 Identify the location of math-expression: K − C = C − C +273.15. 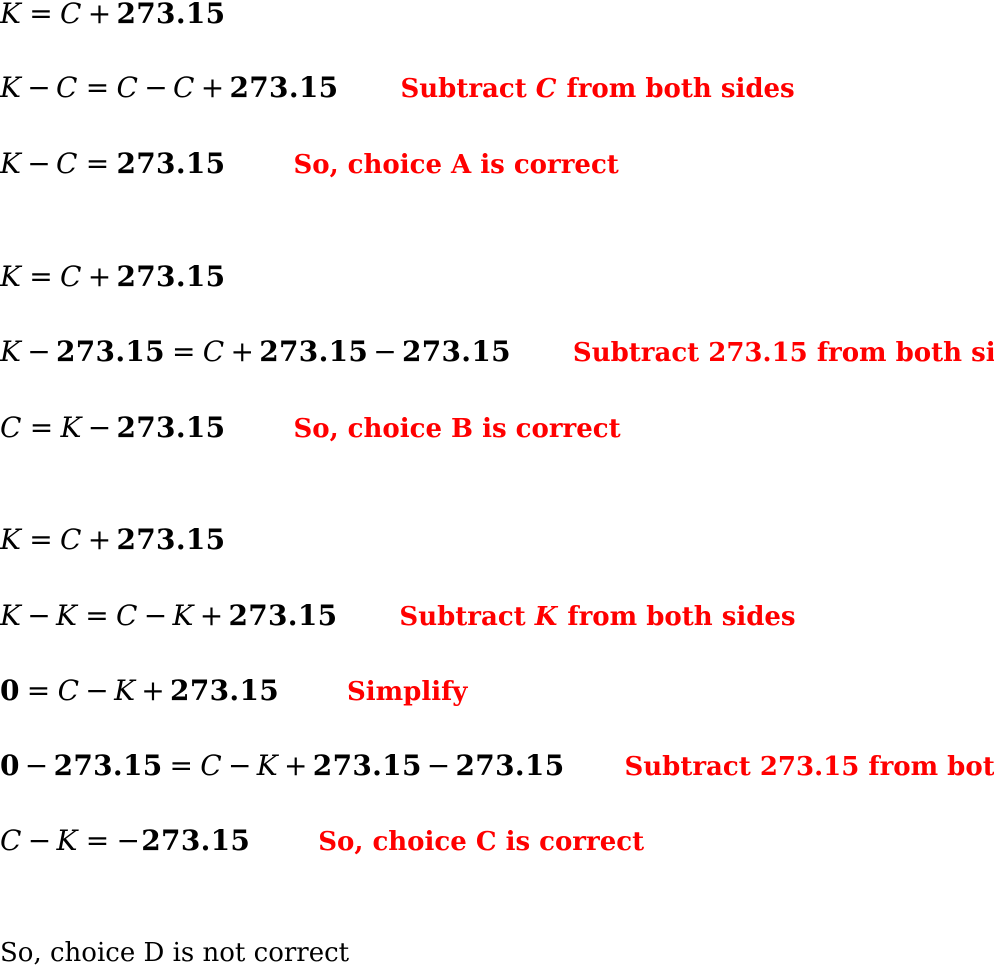
(169, 88).